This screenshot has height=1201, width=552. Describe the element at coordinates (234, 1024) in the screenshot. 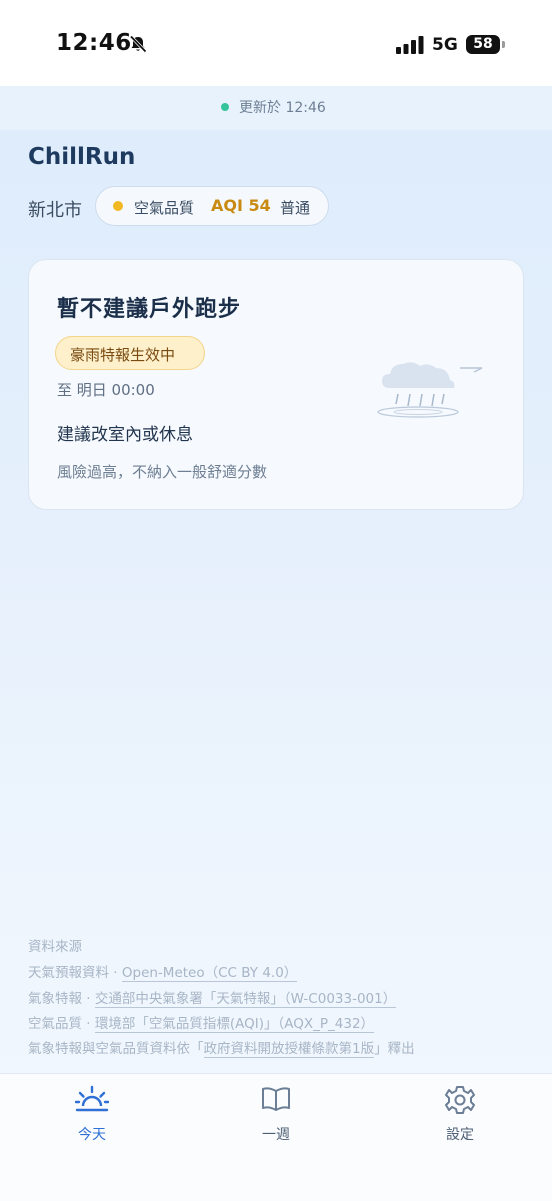

I see `source-air-link: 環境部「空氣品質指標(AQI)」（AQX_P_432）` at that location.